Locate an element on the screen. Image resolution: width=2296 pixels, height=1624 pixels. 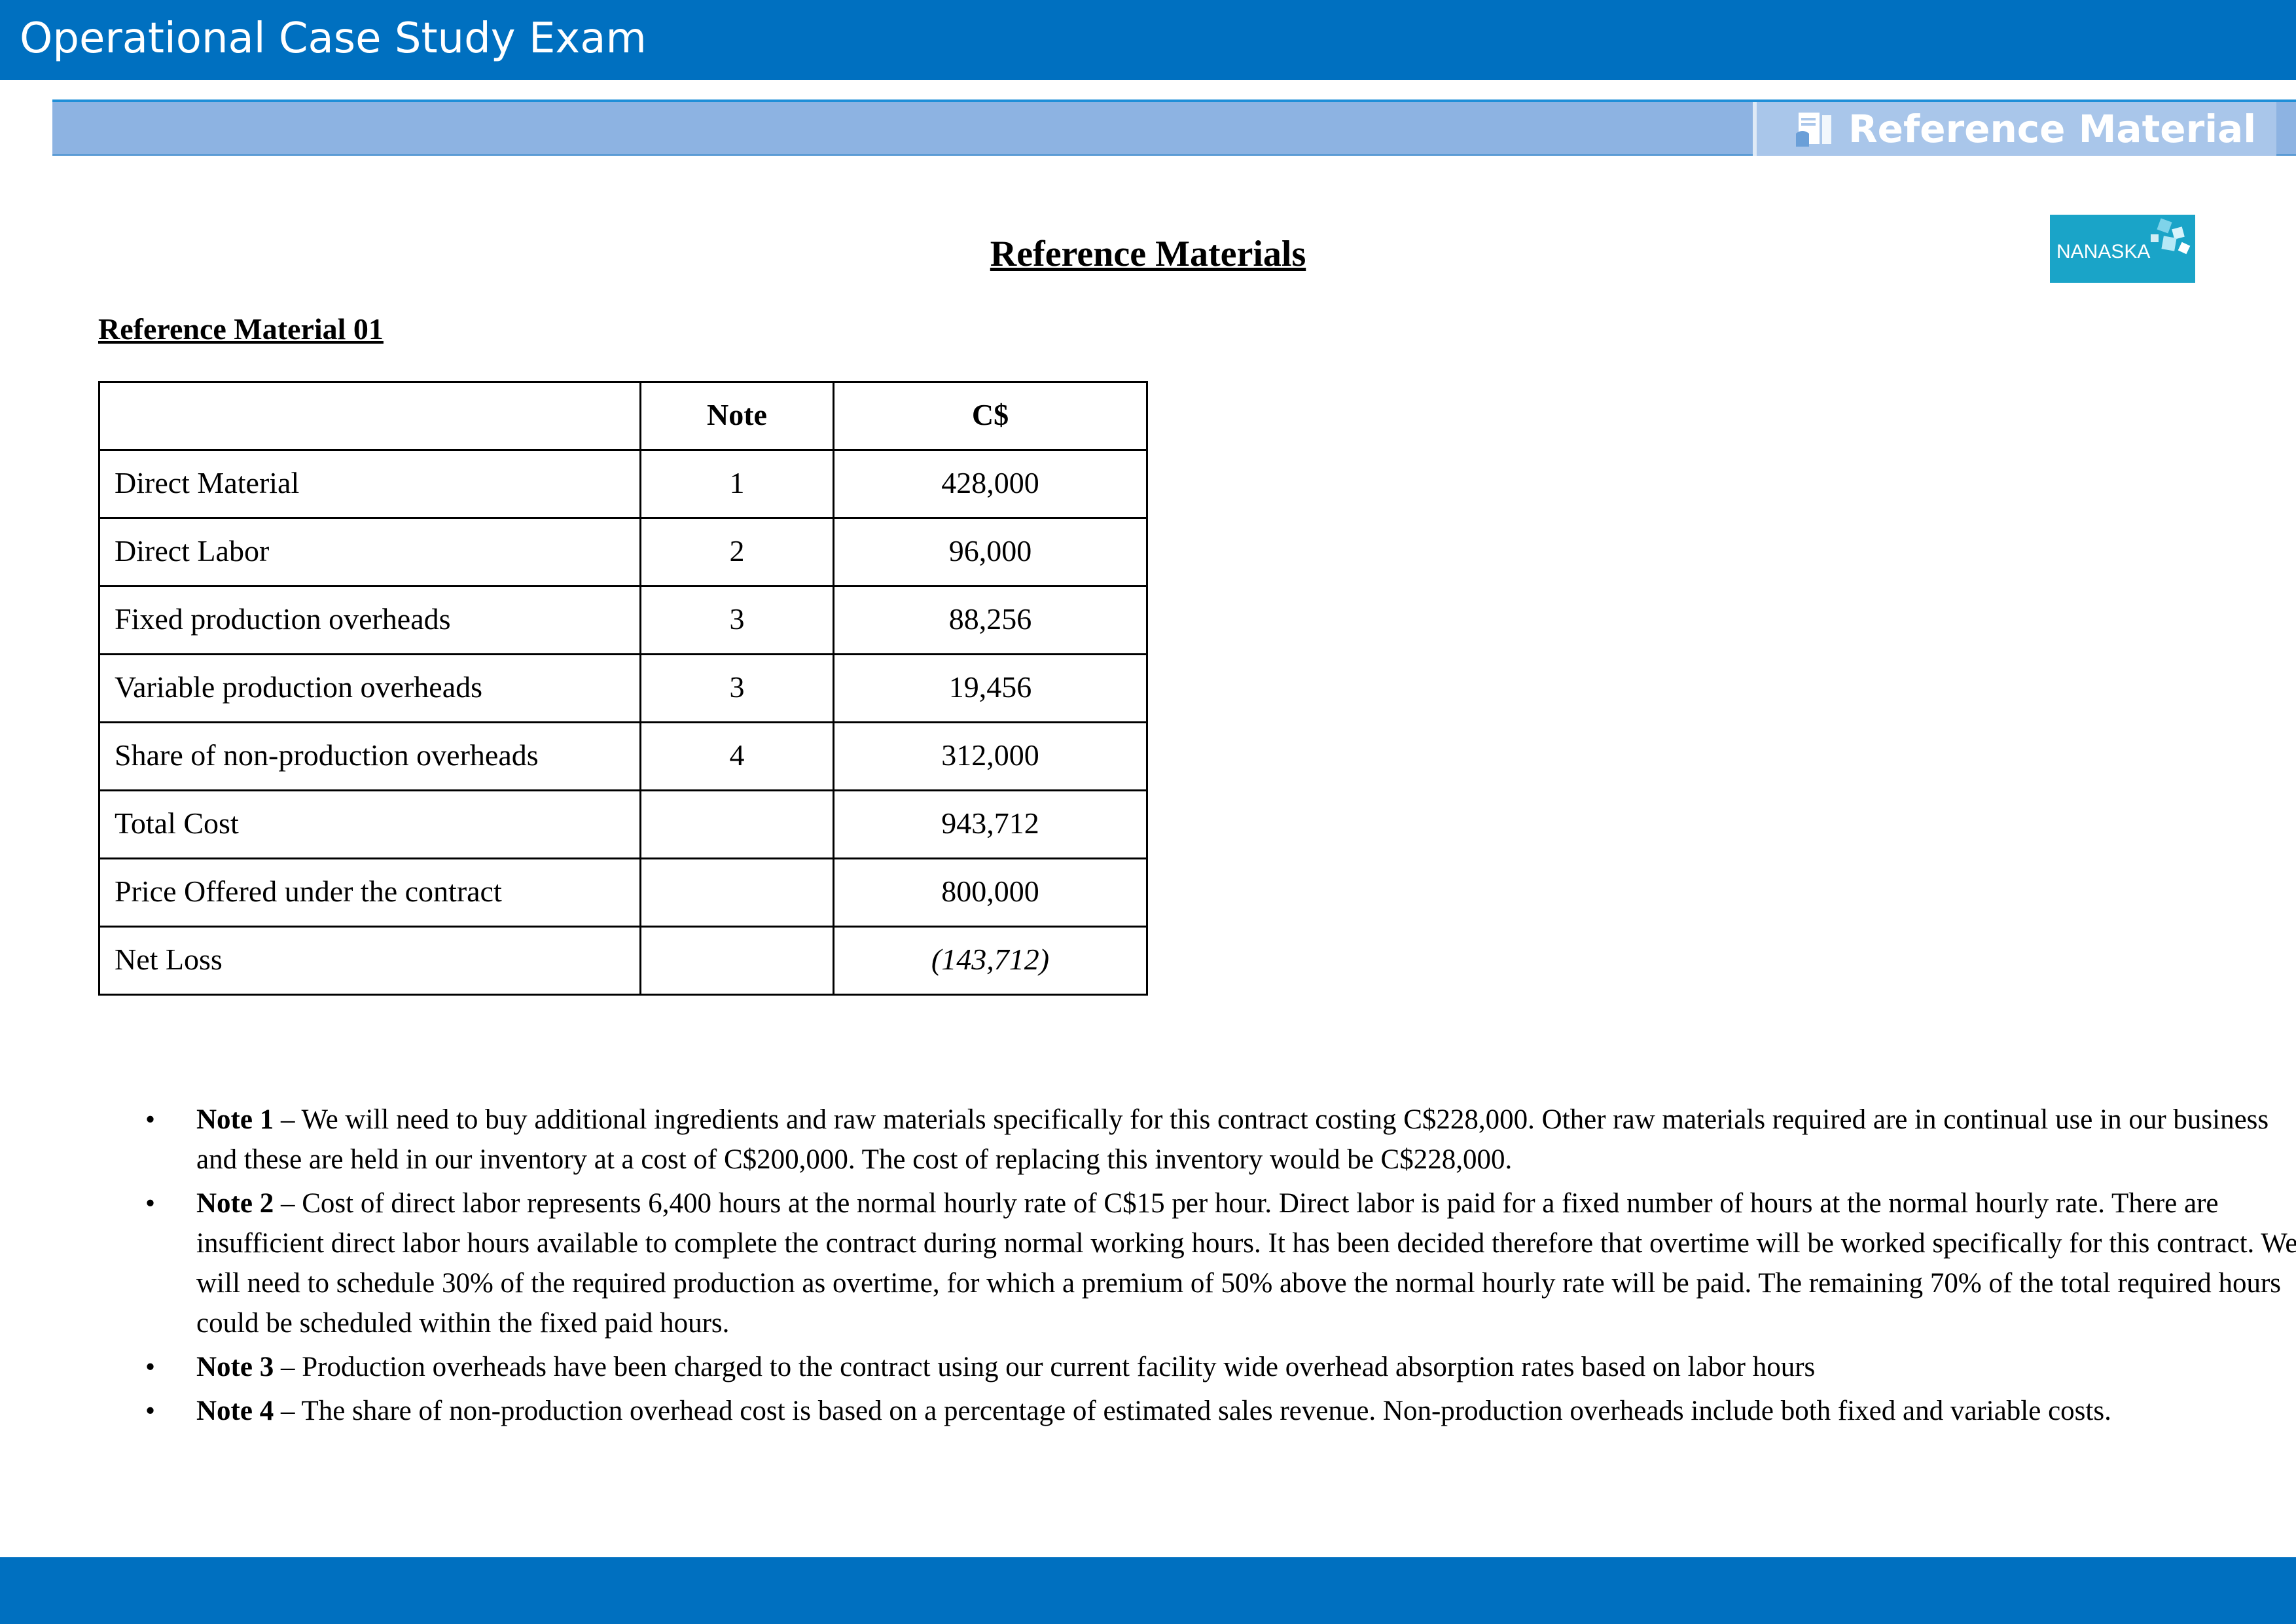
row-amount: 96,000 is located at coordinates (990, 552).